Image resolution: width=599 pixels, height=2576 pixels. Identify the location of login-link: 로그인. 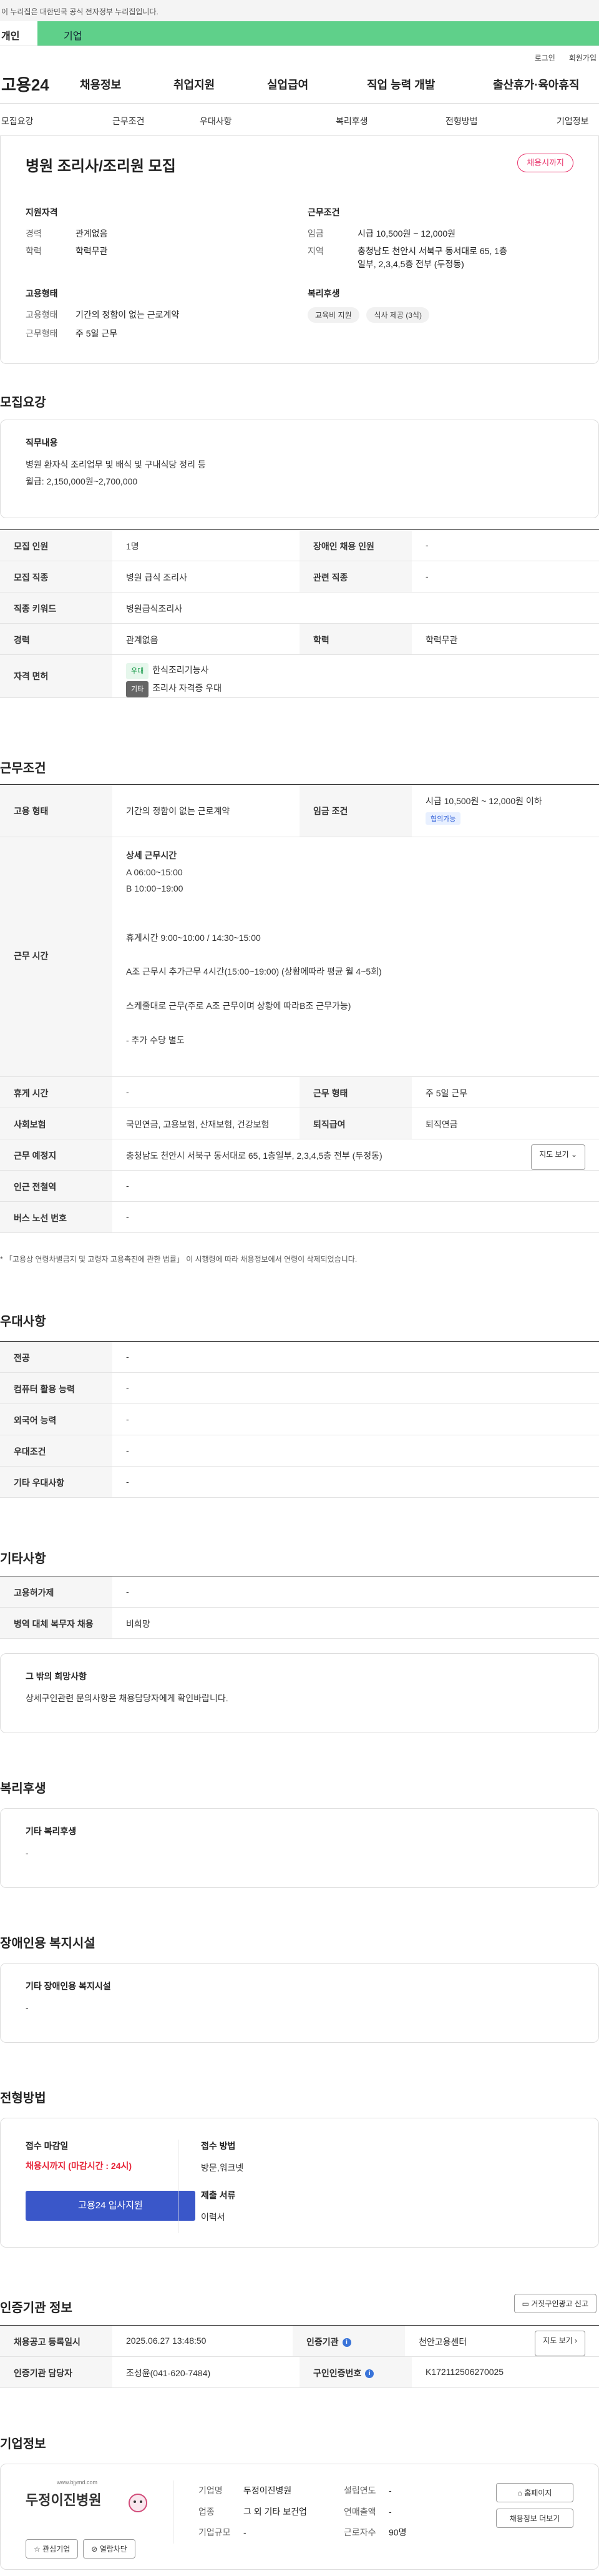
(545, 58).